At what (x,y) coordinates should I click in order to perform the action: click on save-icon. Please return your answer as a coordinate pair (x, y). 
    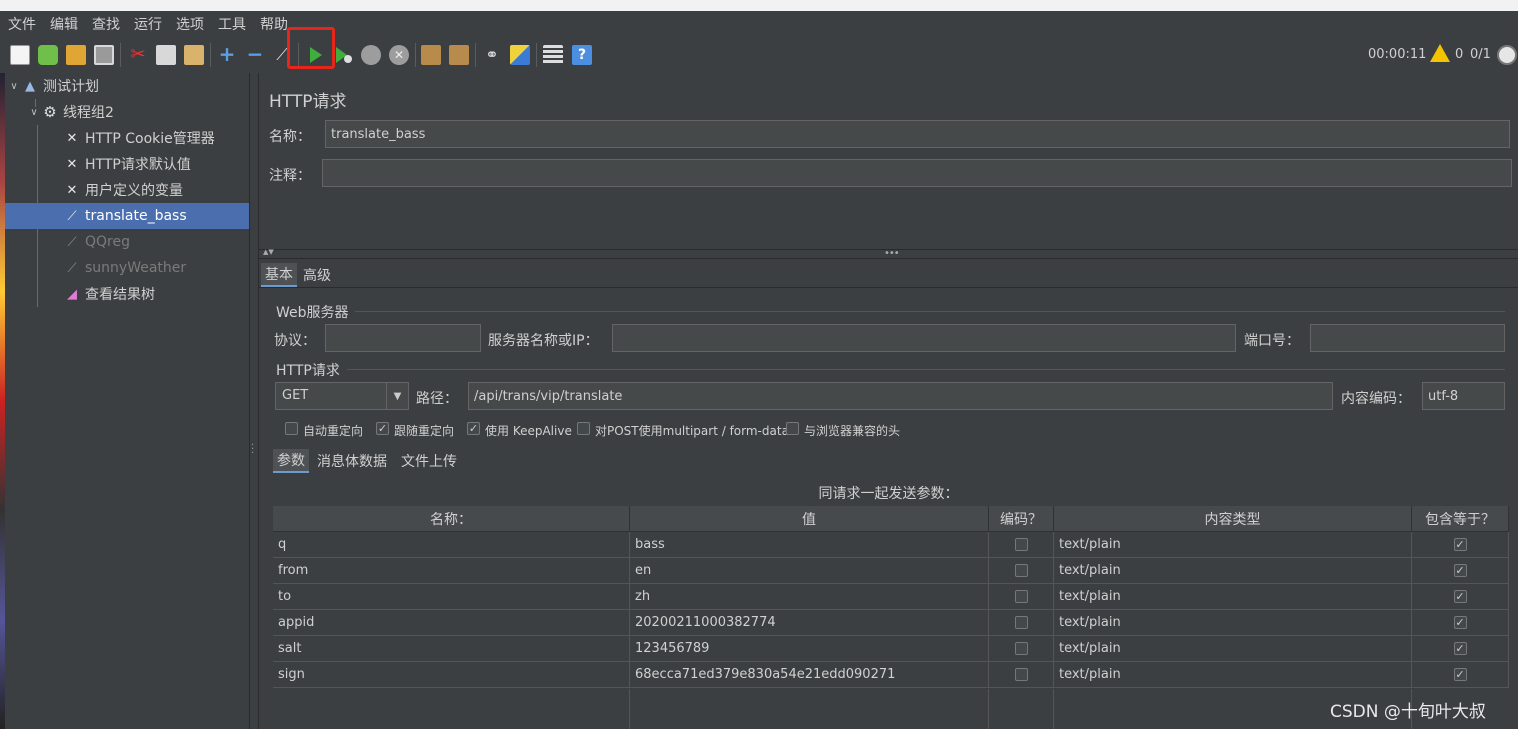
    Looking at the image, I should click on (104, 55).